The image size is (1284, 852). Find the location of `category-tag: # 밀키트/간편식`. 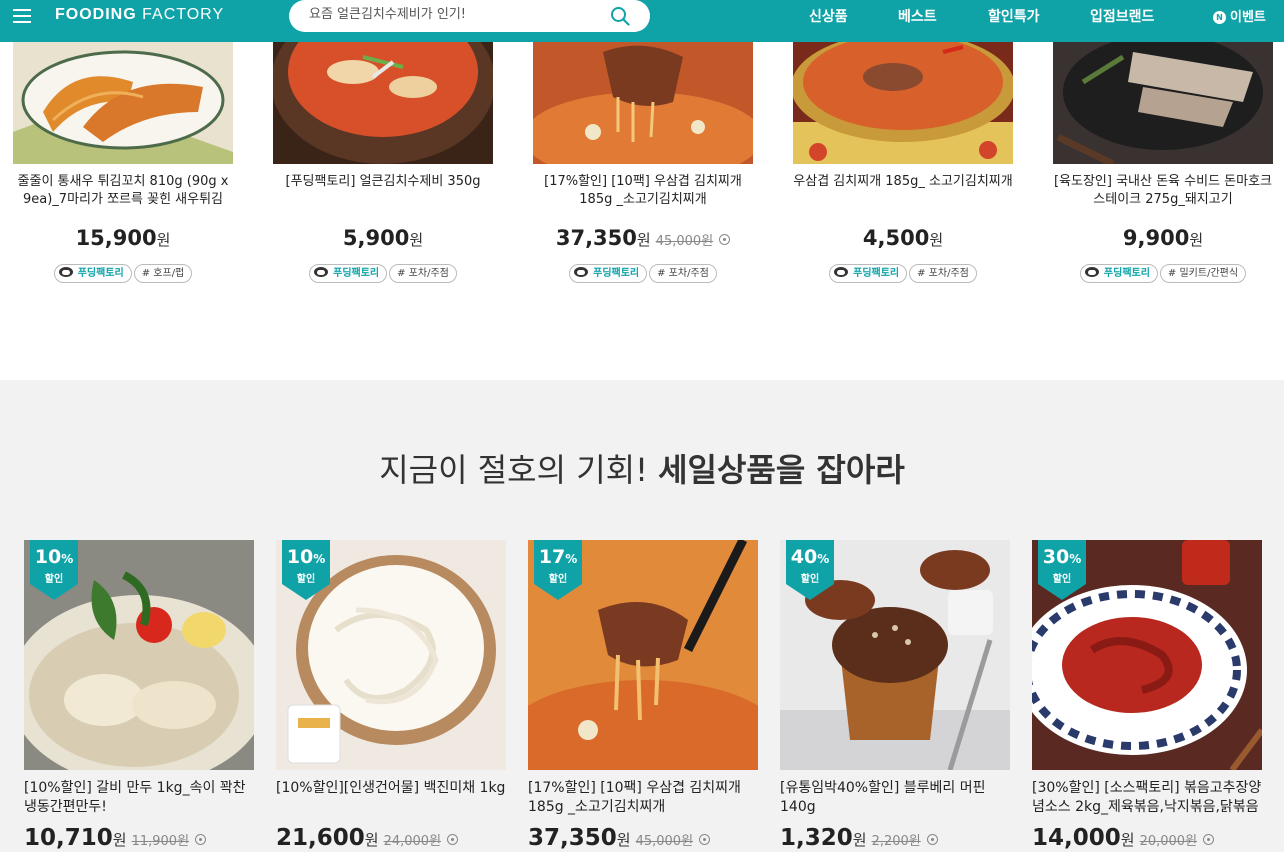

category-tag: # 밀키트/간편식 is located at coordinates (1203, 273).